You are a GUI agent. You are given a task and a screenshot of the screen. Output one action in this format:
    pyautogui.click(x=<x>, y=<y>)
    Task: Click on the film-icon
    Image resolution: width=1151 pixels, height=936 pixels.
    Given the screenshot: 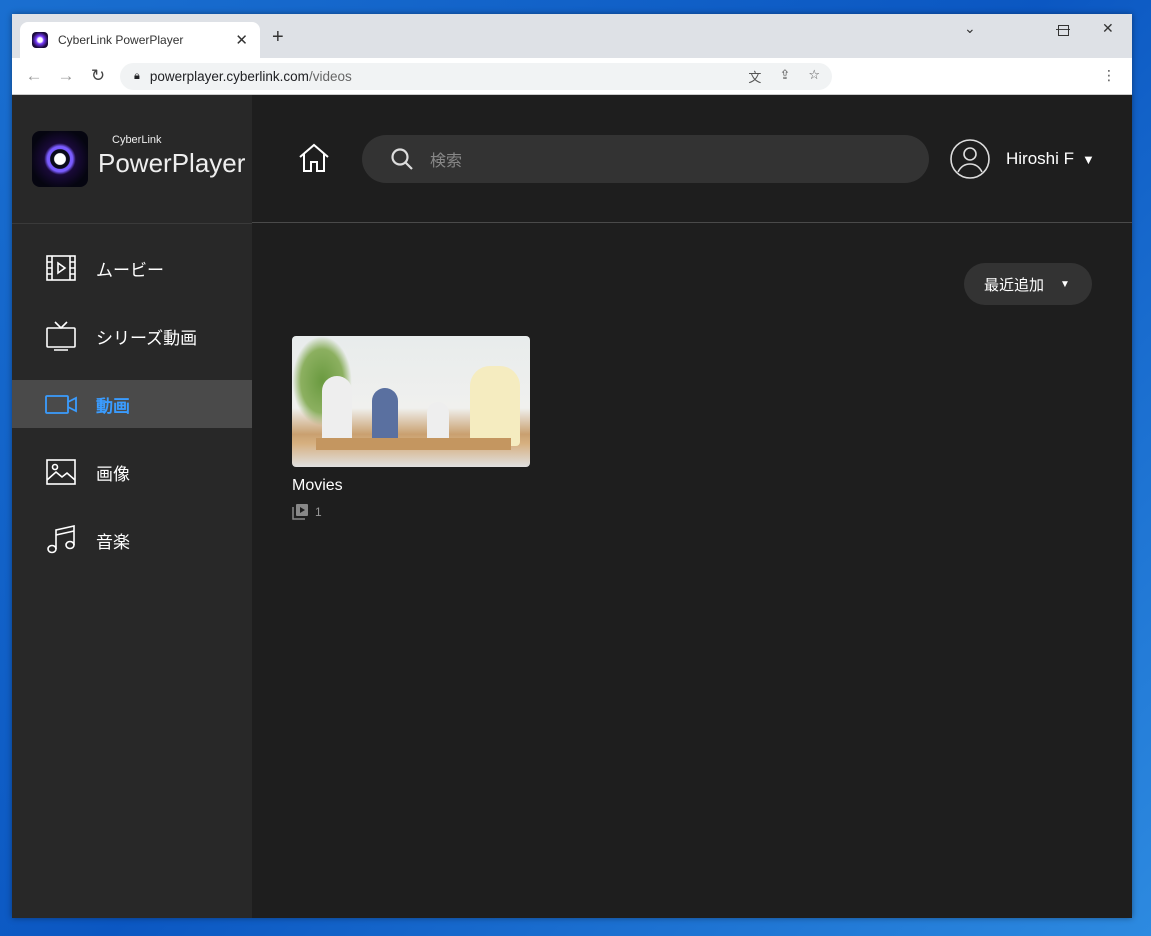 What is the action you would take?
    pyautogui.click(x=61, y=268)
    